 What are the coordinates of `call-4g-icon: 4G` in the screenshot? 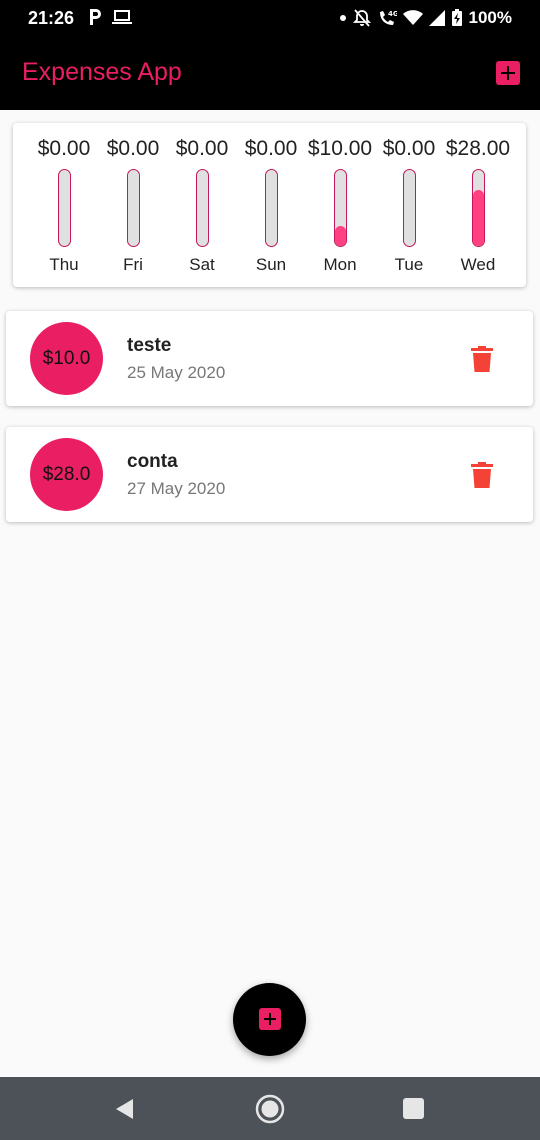 It's located at (388, 17).